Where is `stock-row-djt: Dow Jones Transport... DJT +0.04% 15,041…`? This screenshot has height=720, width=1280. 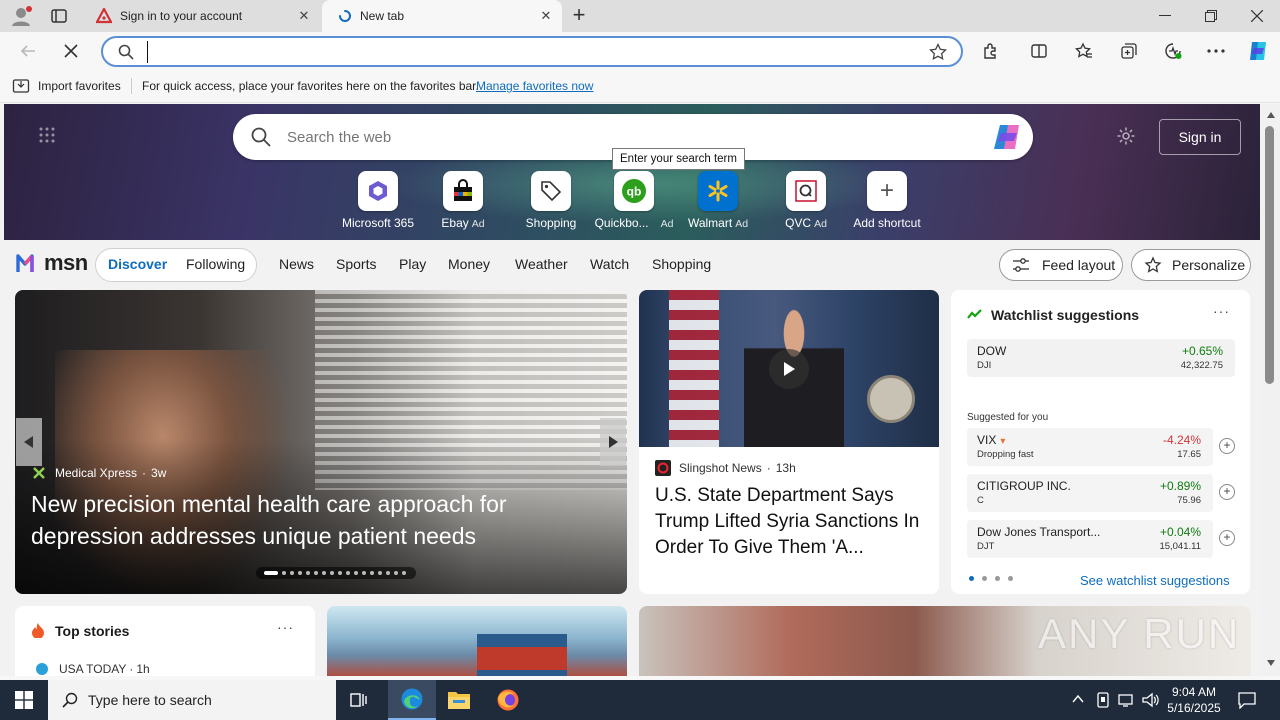 stock-row-djt: Dow Jones Transport... DJT +0.04% 15,041… is located at coordinates (1101, 539).